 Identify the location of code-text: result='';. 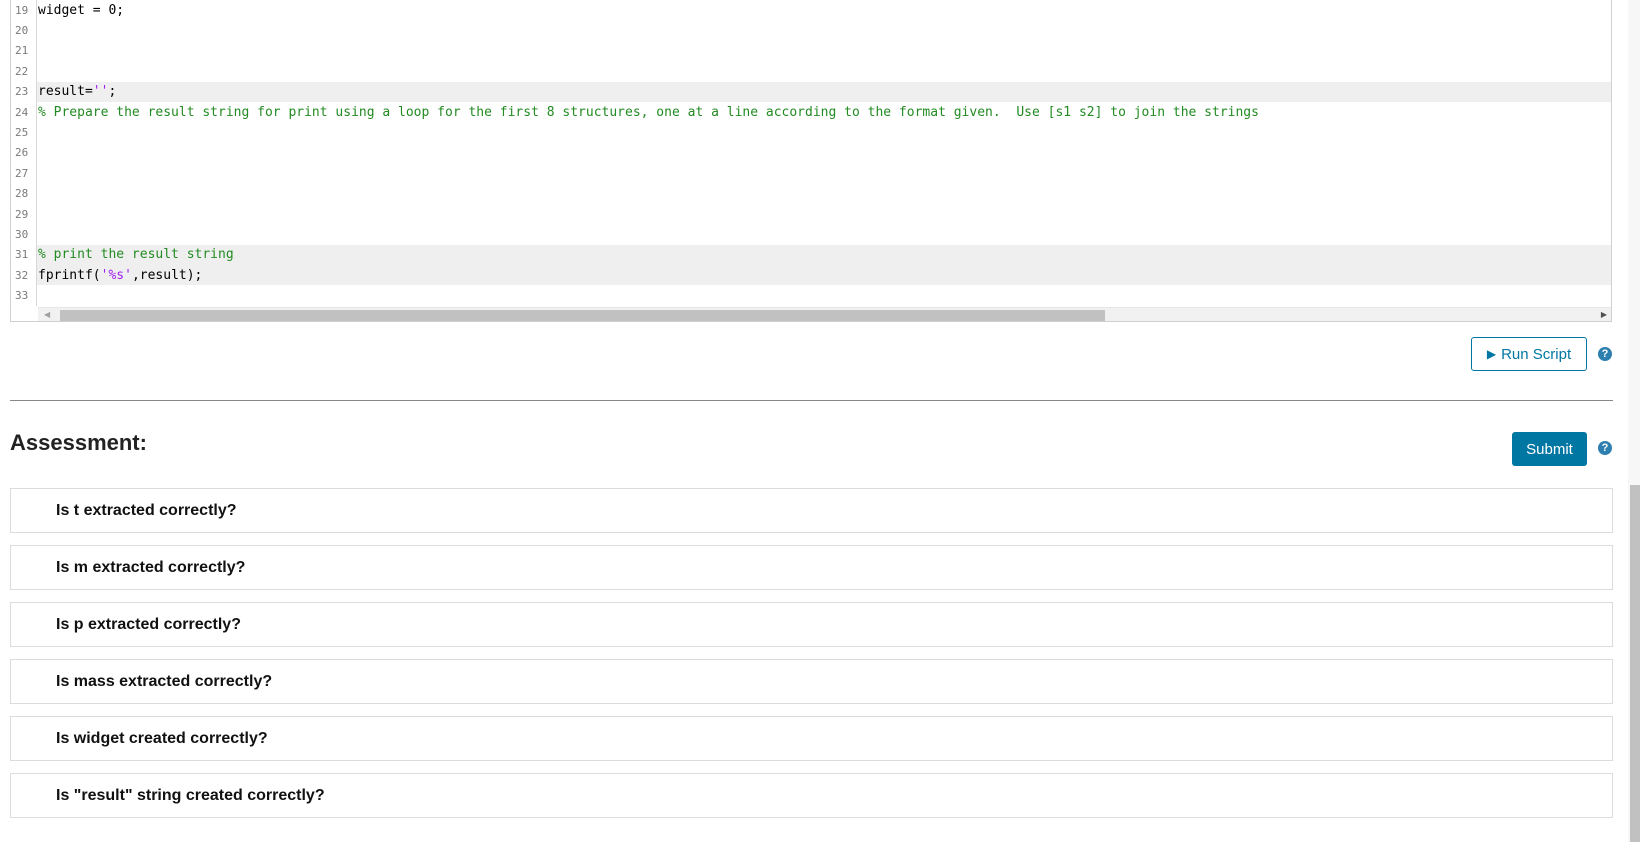
(76, 91).